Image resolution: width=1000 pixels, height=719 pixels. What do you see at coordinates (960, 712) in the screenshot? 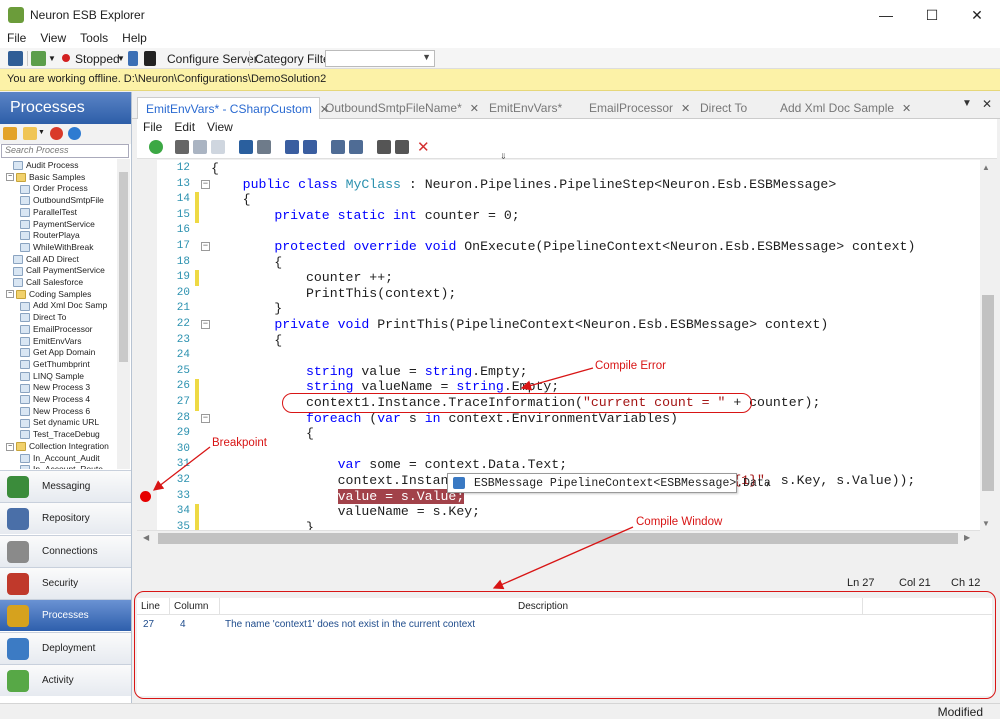
I see `status-text: Modified` at bounding box center [960, 712].